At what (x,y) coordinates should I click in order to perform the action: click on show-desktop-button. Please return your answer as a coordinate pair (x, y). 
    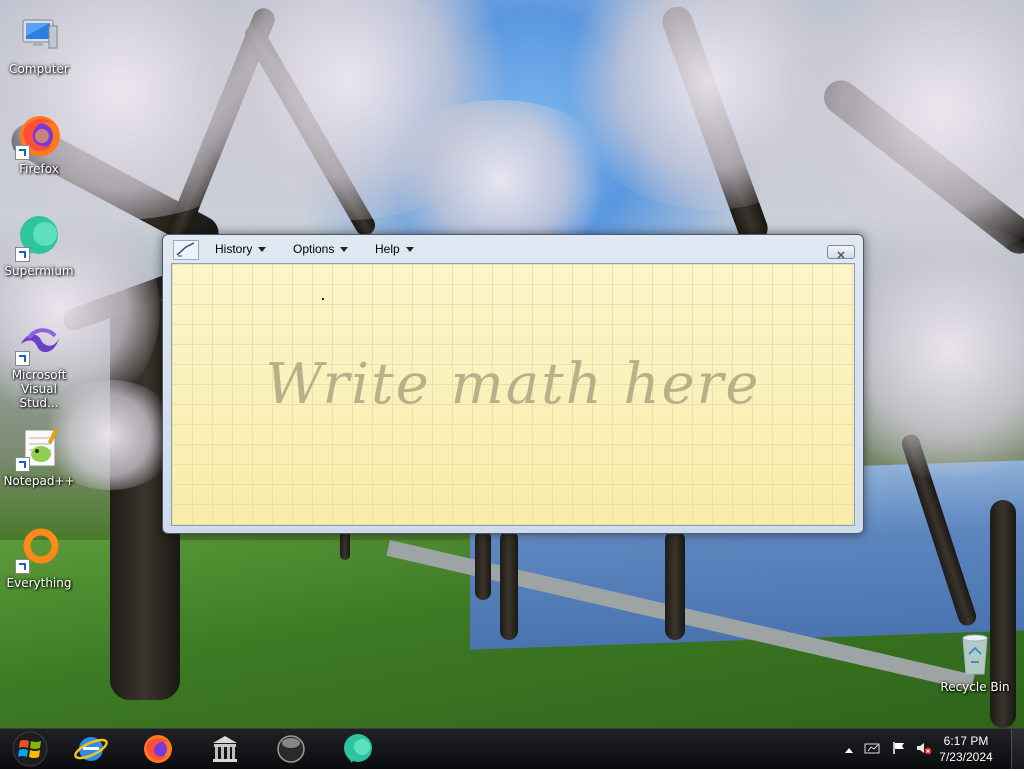
    Looking at the image, I should click on (1017, 749).